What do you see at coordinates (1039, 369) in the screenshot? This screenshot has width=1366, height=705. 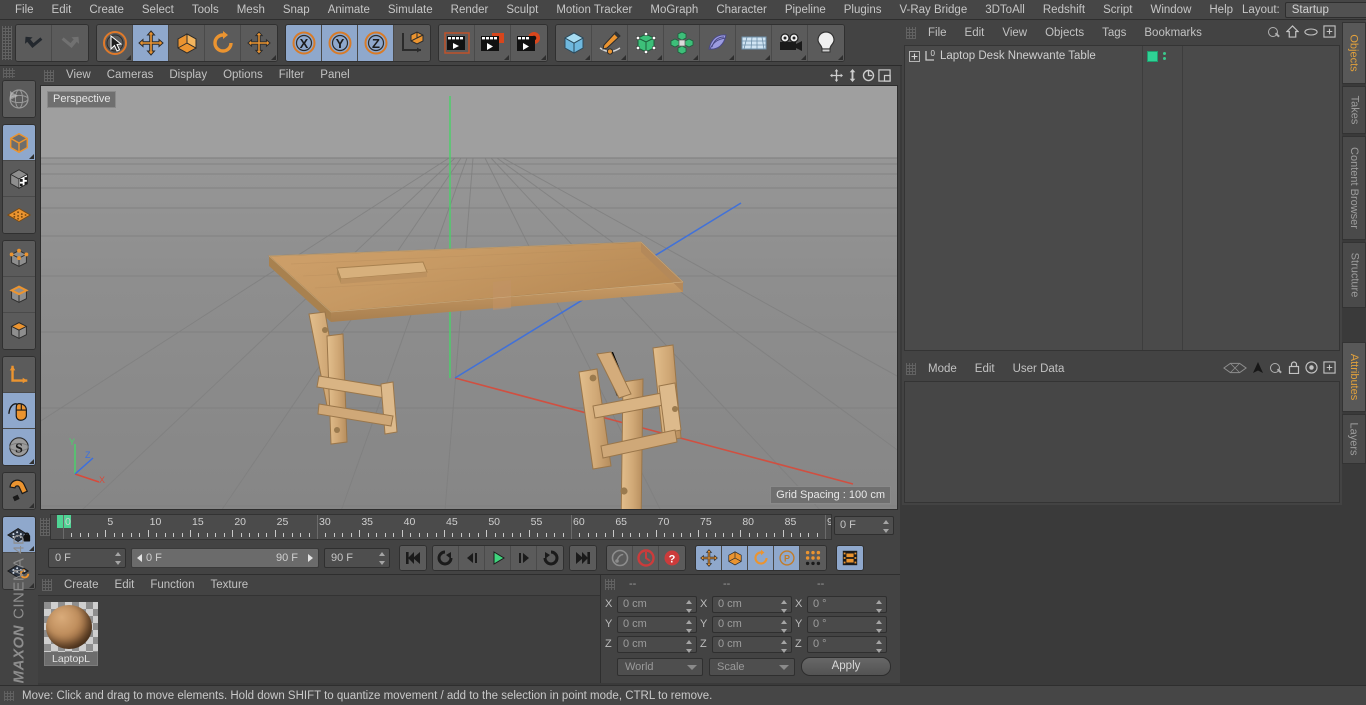 I see `attr-menu-user-data: User Data` at bounding box center [1039, 369].